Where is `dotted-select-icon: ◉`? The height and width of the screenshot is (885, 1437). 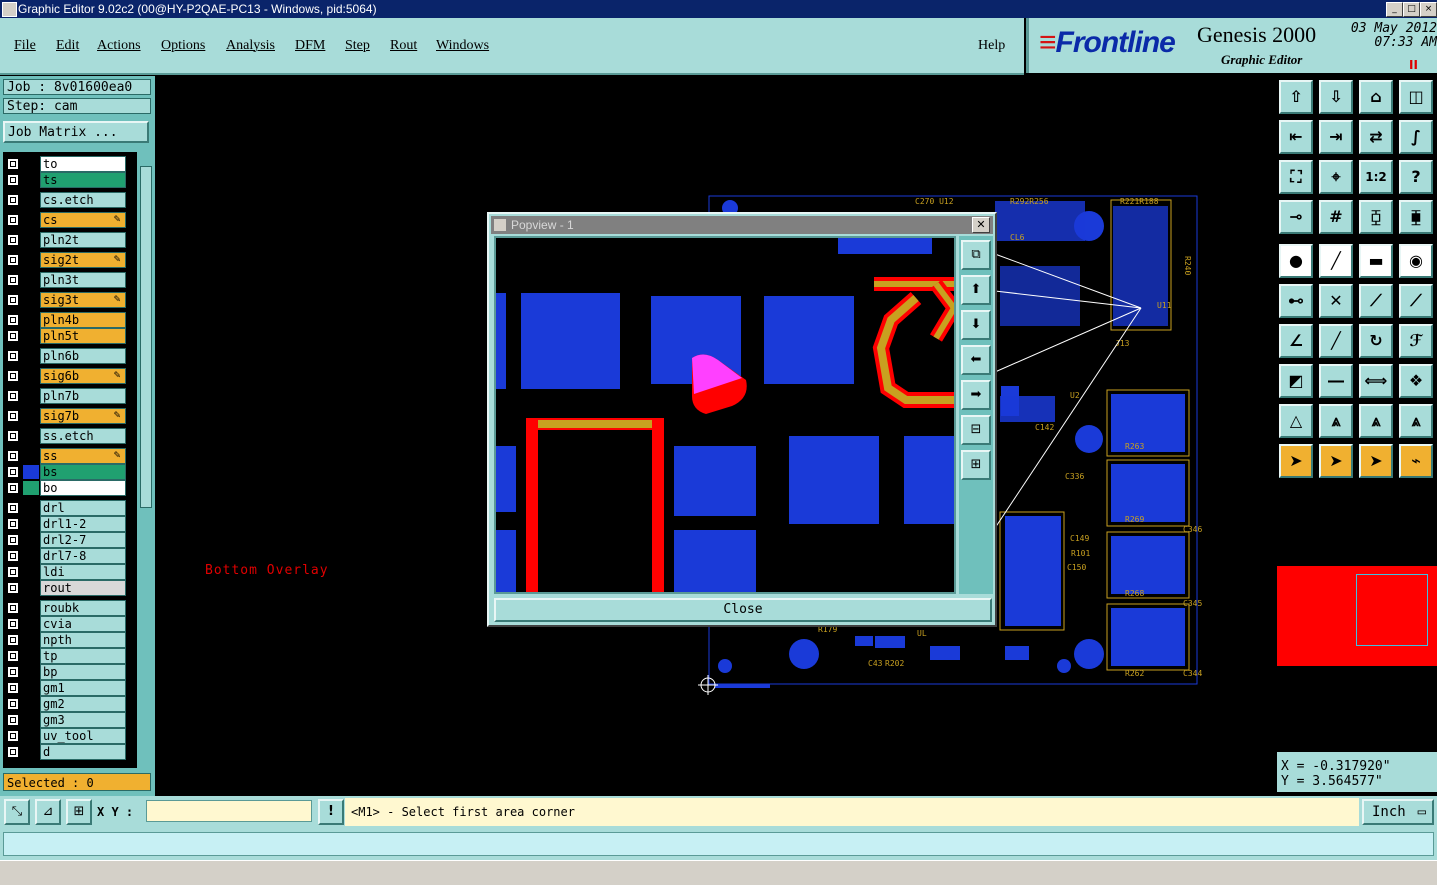
dotted-select-icon: ◉ is located at coordinates (1416, 261).